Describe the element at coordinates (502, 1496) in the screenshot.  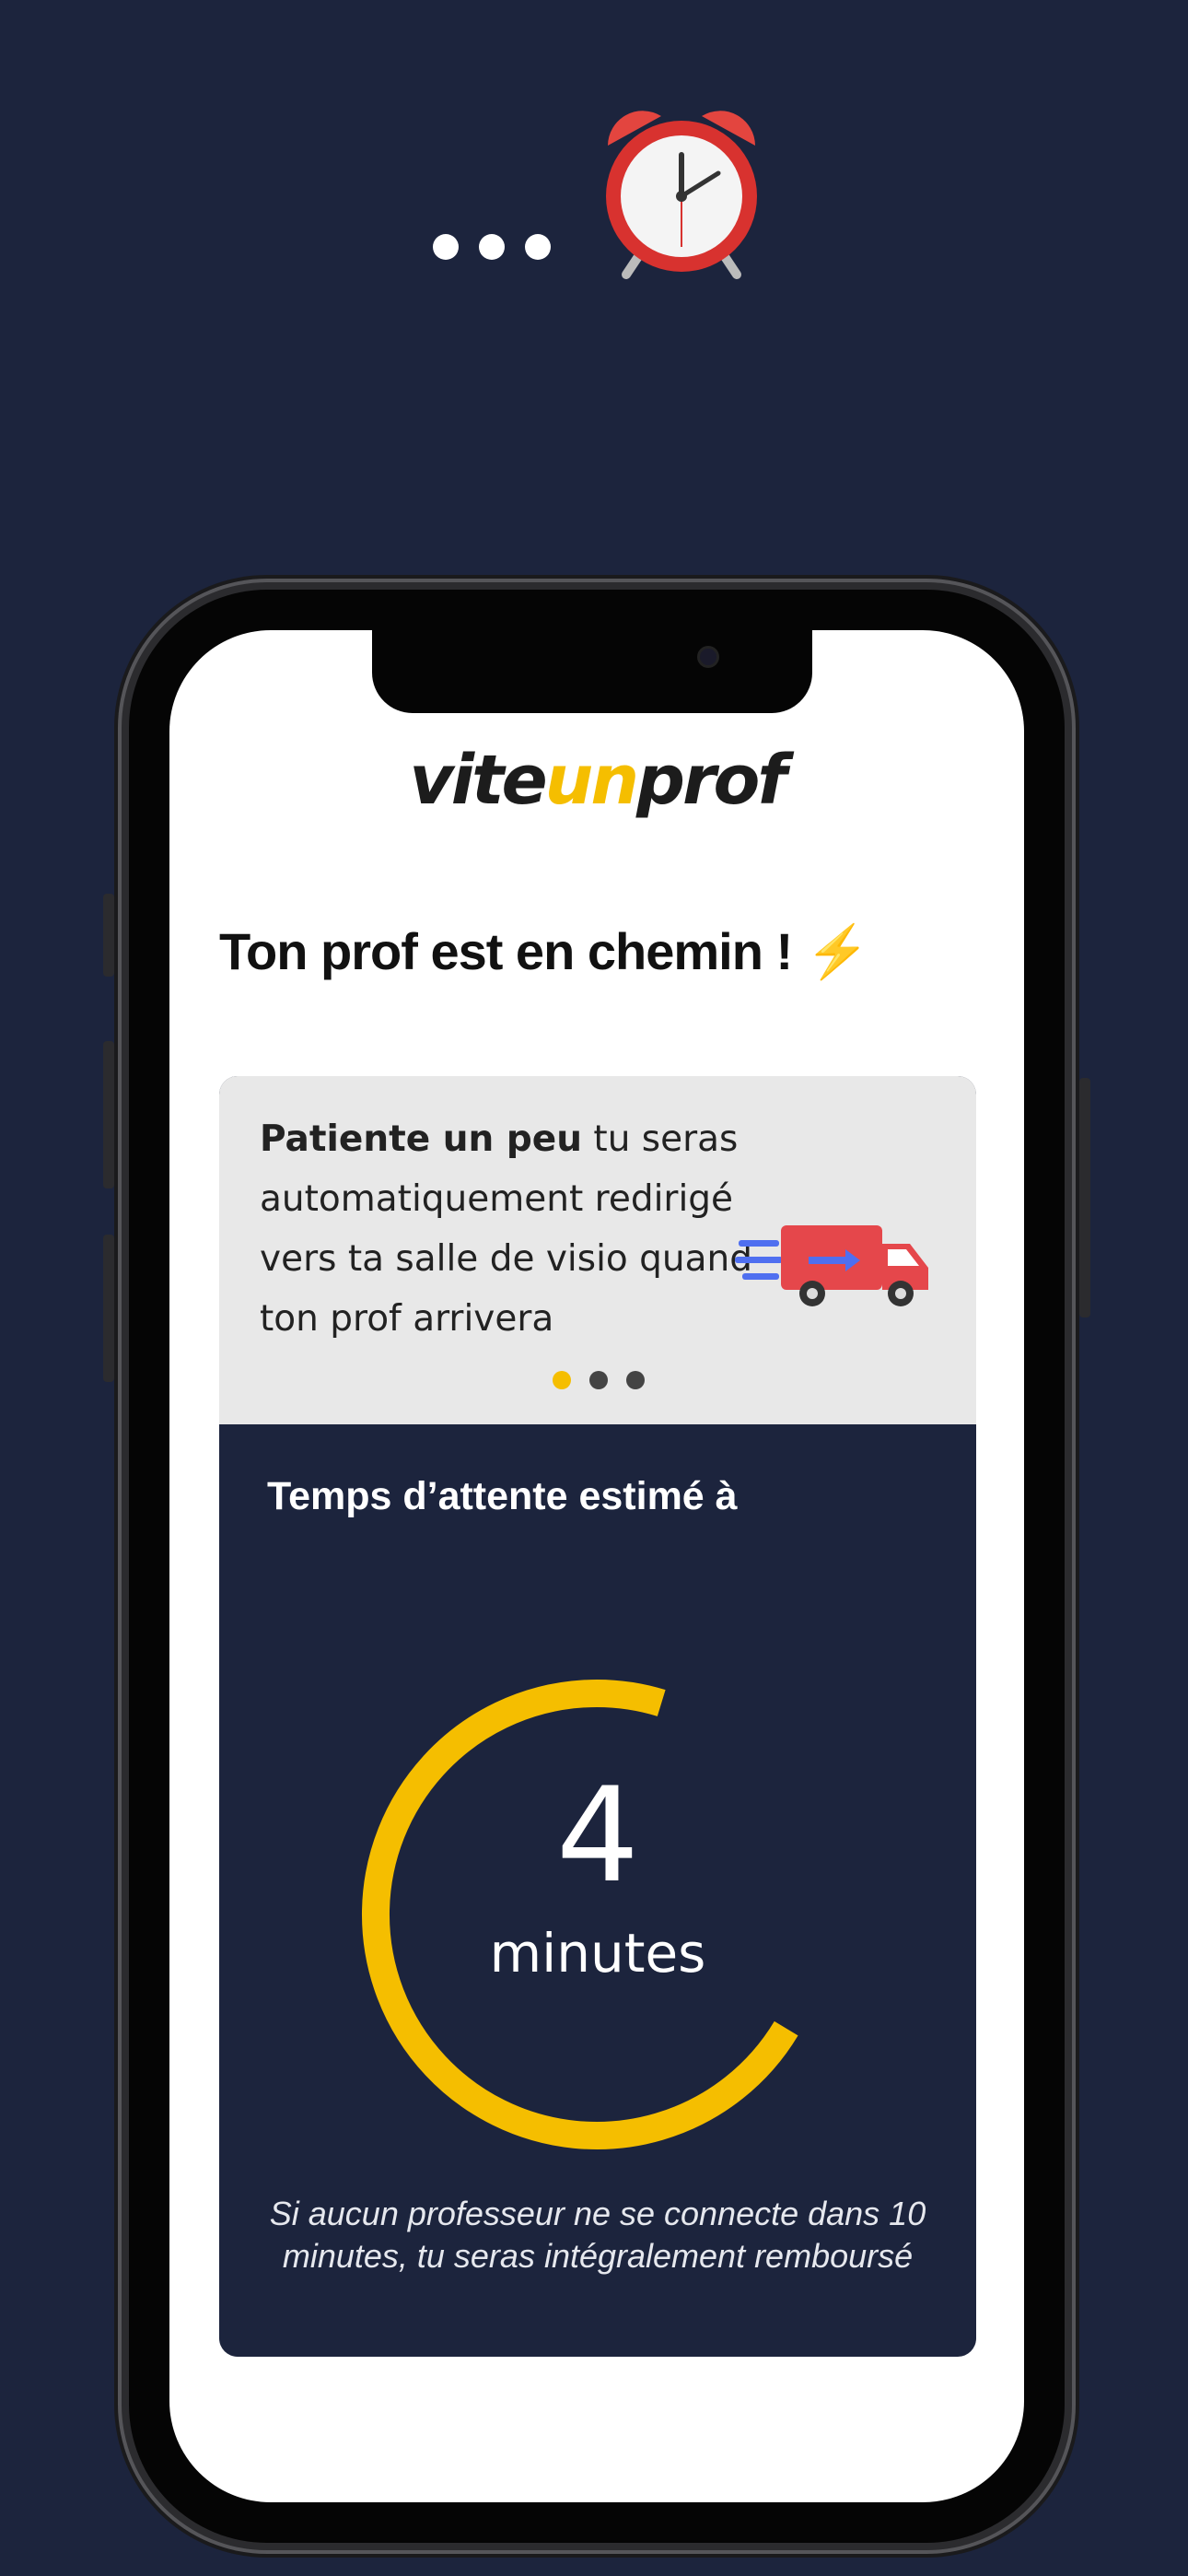
I see `wait-label: Temps d’attente estimé à` at that location.